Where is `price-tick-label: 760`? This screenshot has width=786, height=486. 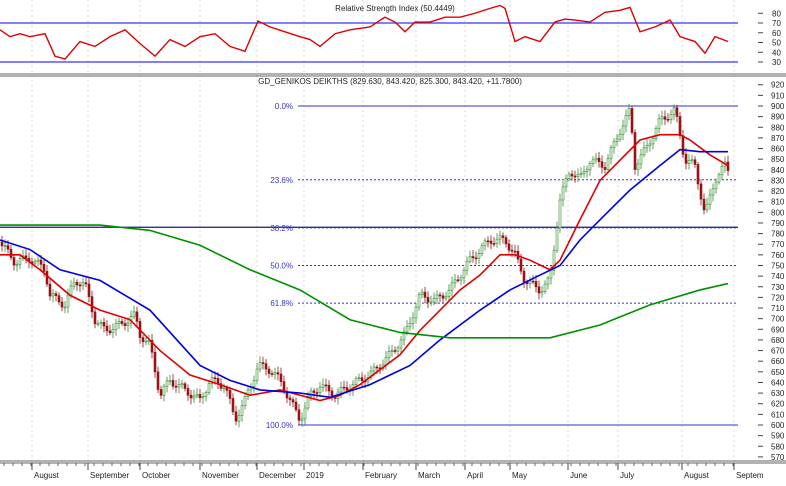 price-tick-label: 760 is located at coordinates (778, 255).